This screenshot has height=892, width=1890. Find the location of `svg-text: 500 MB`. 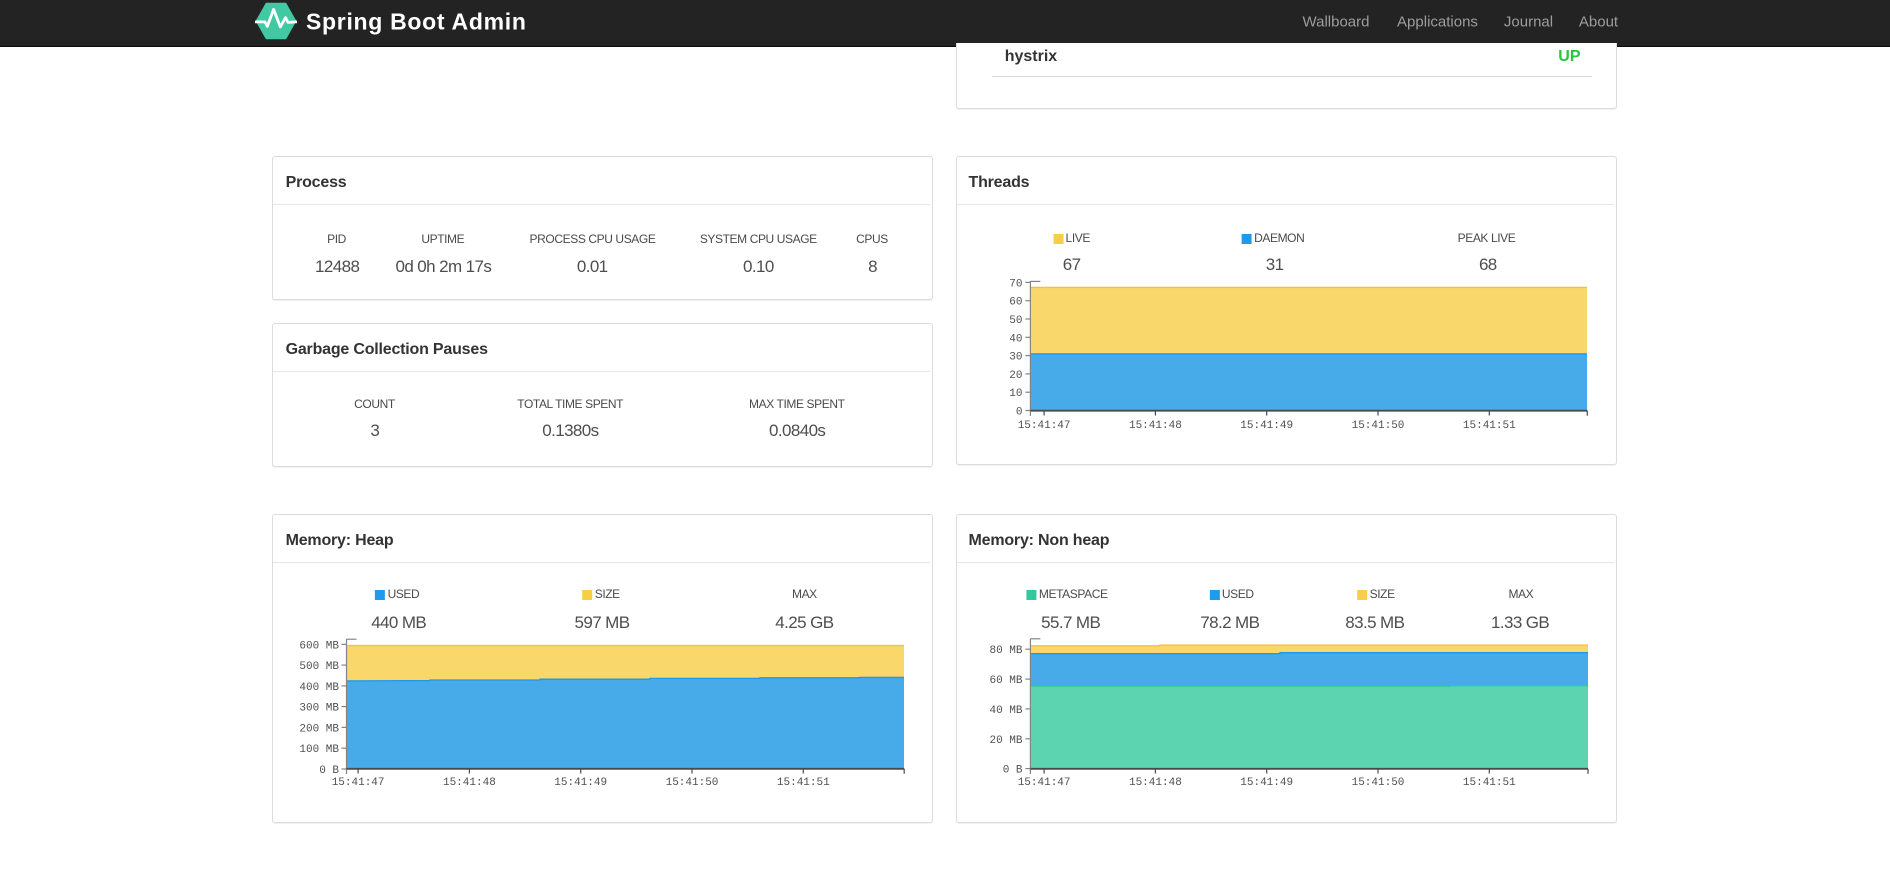

svg-text: 500 MB is located at coordinates (319, 667).